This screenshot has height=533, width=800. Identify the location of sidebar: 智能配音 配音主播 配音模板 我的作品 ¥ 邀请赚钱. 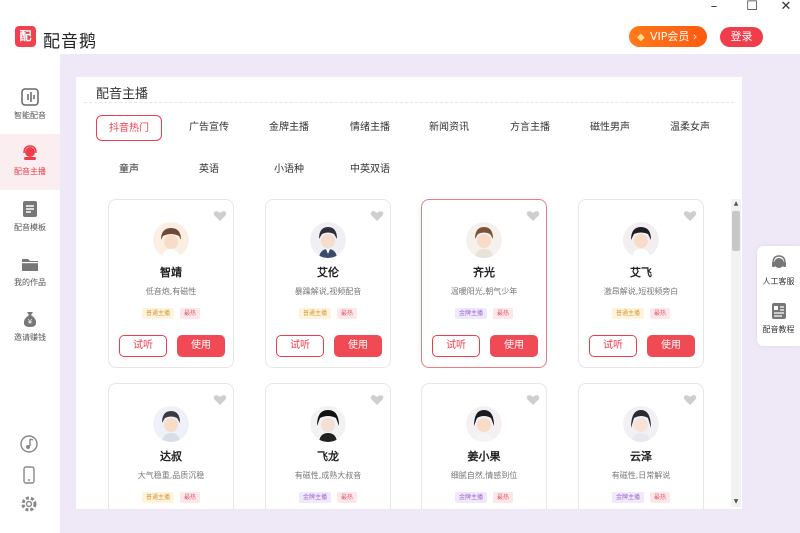
(30, 293).